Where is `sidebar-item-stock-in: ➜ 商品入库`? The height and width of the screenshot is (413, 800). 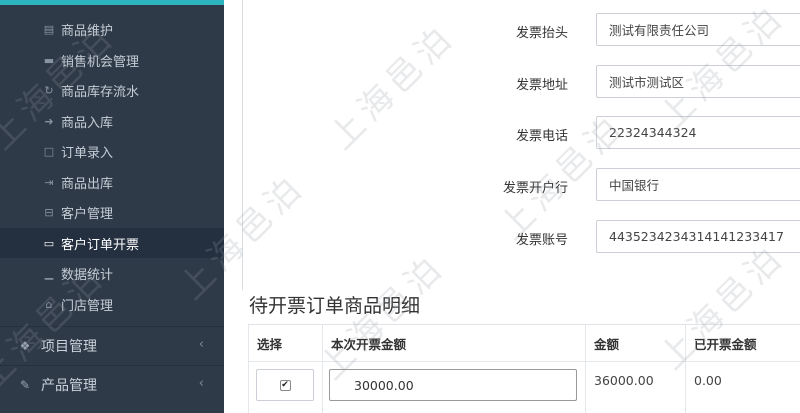 sidebar-item-stock-in: ➜ 商品入库 is located at coordinates (112, 121).